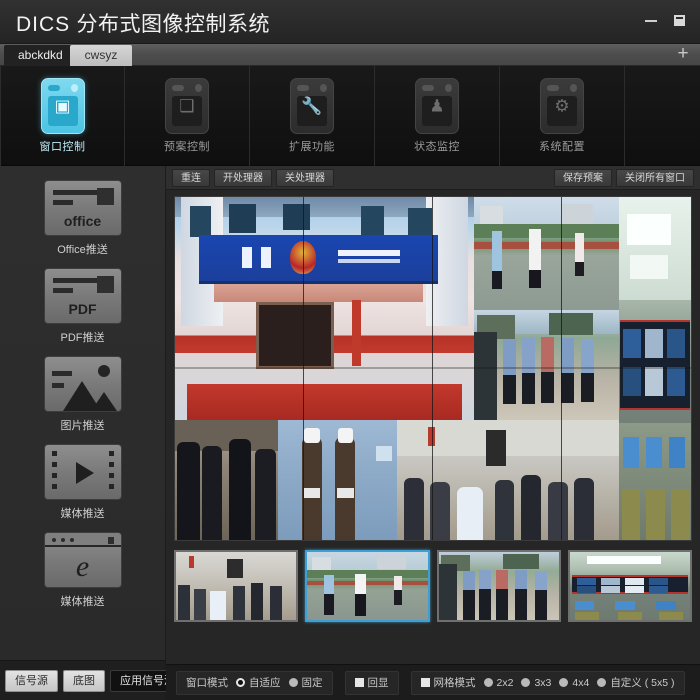 Image resolution: width=700 pixels, height=700 pixels. Describe the element at coordinates (505, 682) in the screenshot. I see `radio-grid-2x2-label: 2x2` at that location.